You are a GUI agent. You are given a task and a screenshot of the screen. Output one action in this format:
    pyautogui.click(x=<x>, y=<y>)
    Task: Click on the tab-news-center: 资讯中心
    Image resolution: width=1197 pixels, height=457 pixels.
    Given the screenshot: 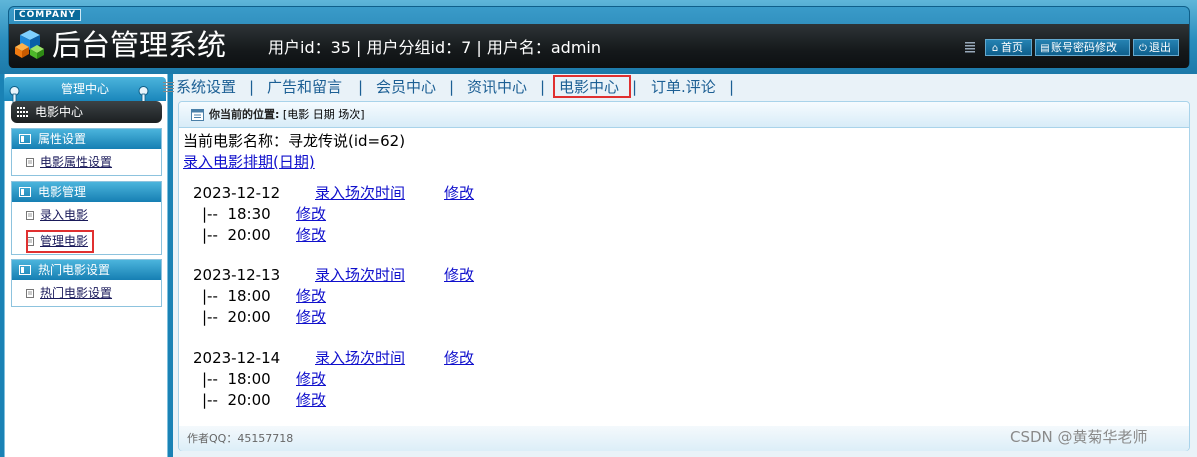 What is the action you would take?
    pyautogui.click(x=497, y=87)
    